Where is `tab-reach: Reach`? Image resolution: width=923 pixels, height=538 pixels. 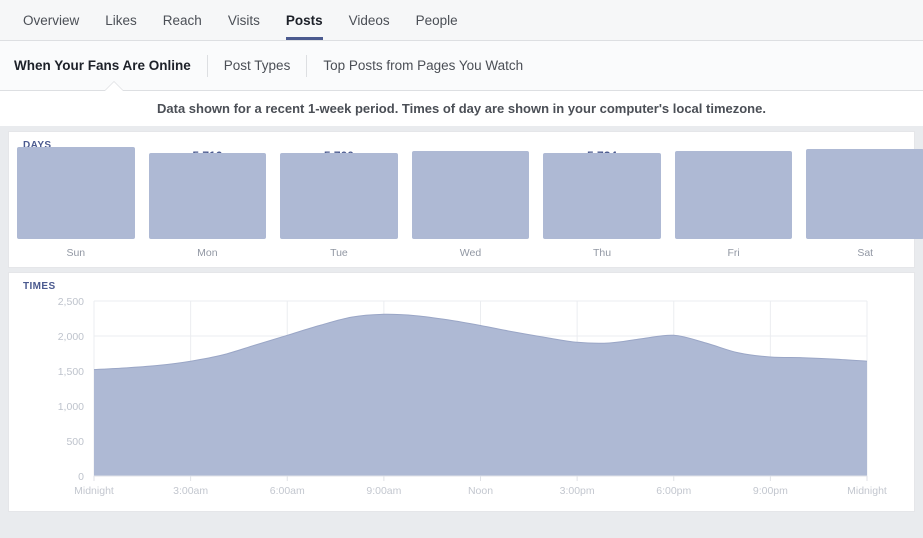 tab-reach: Reach is located at coordinates (182, 20).